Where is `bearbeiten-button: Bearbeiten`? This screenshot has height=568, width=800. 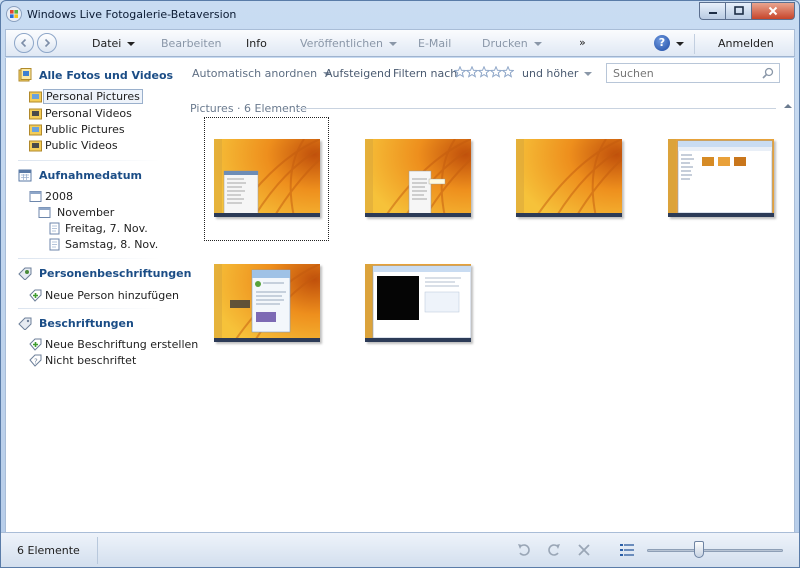
bearbeiten-button: Bearbeiten is located at coordinates (191, 43).